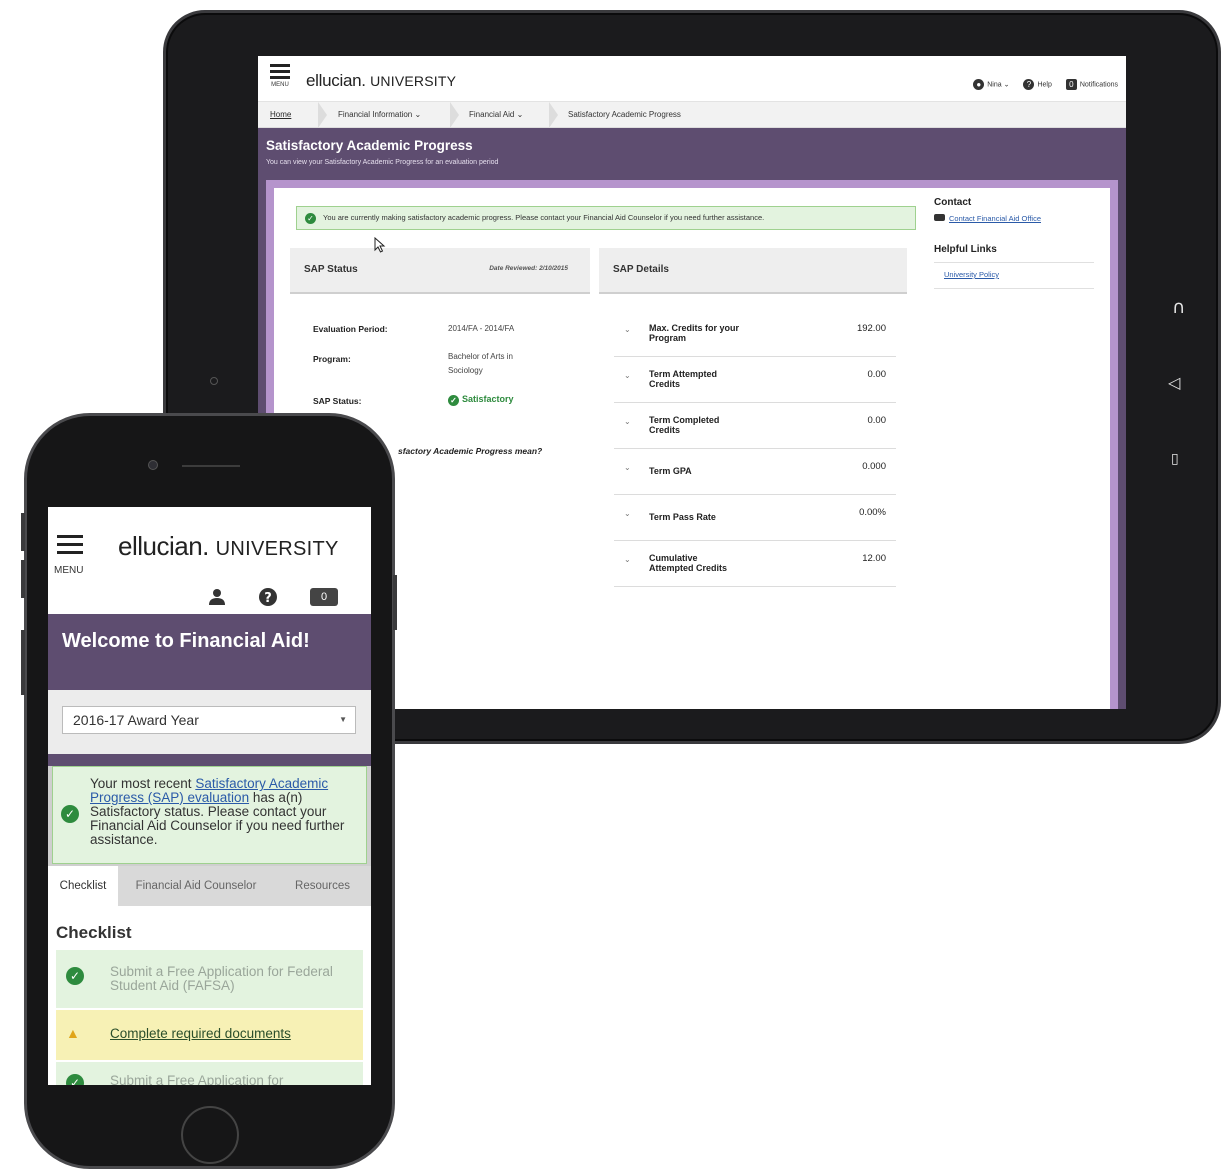 The height and width of the screenshot is (1169, 1229). Describe the element at coordinates (481, 328) in the screenshot. I see `evaluation-period-value: 2014/FA - 2014/FA` at that location.